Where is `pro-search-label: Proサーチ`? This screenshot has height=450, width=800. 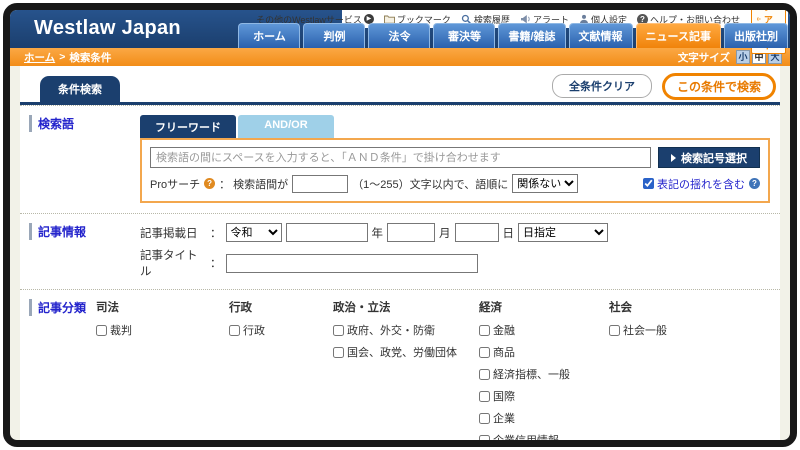
pro-search-label: Proサーチ is located at coordinates (175, 184).